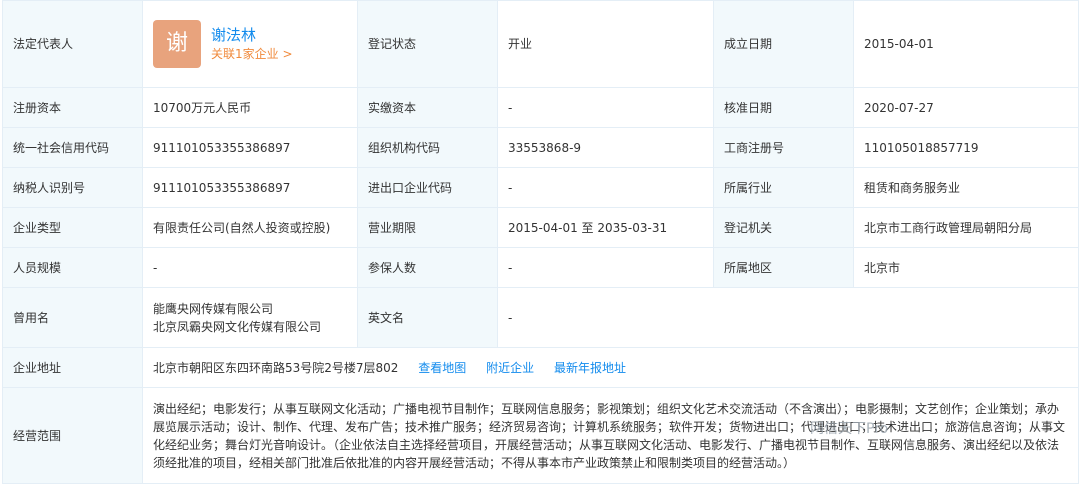 This screenshot has width=1080, height=486. I want to click on value-biz-reg-no: 110105018857719, so click(966, 147).